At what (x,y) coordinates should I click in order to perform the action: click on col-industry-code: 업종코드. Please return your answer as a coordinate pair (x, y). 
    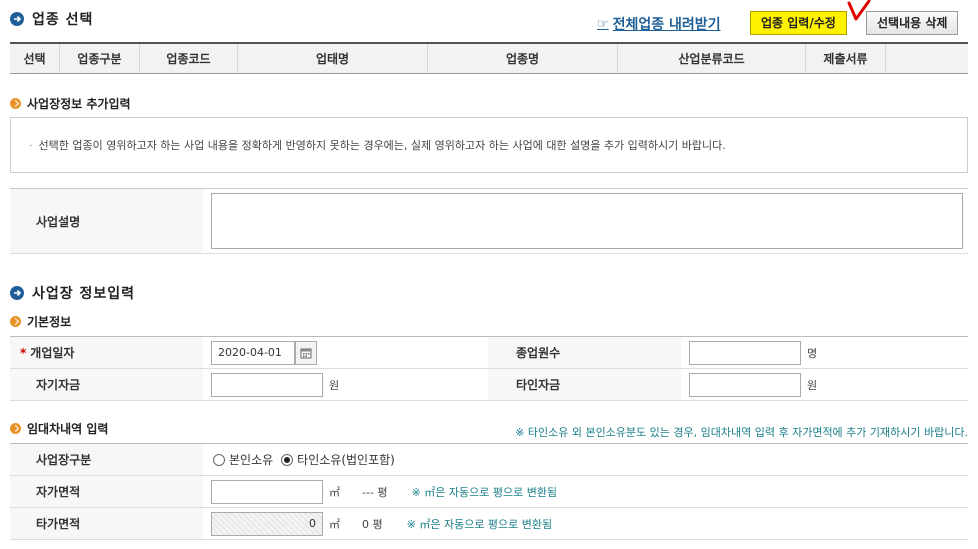
    Looking at the image, I should click on (189, 58).